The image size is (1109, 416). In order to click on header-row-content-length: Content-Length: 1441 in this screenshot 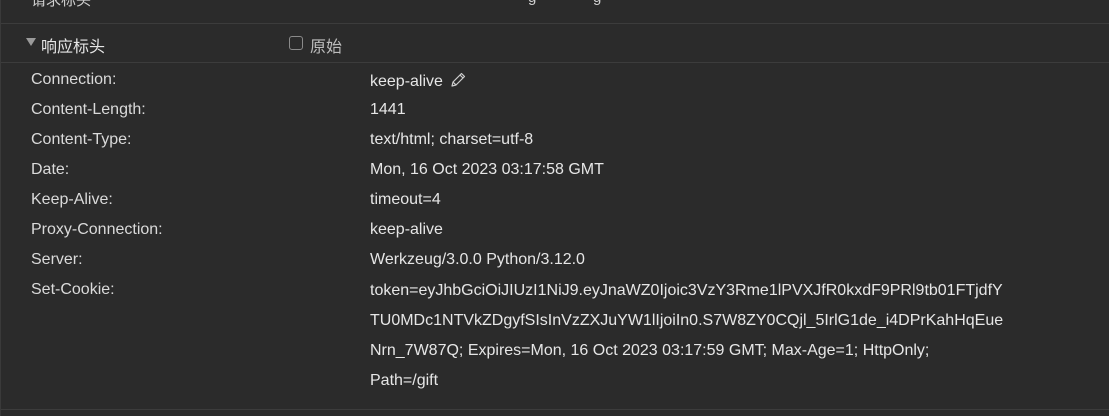, I will do `click(555, 111)`.